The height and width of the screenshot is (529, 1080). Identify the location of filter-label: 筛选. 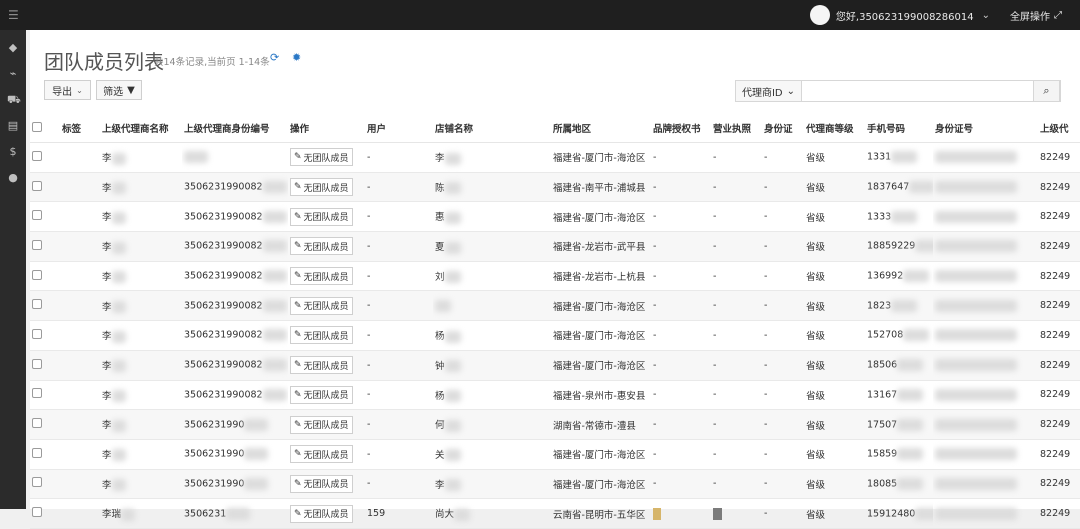
(113, 92).